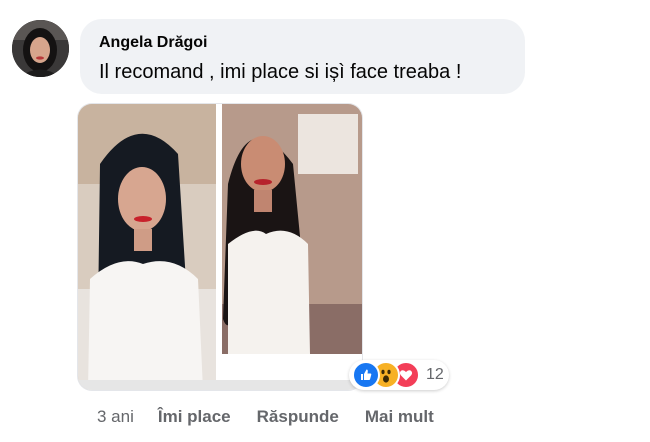 This screenshot has height=442, width=650. What do you see at coordinates (435, 374) in the screenshot?
I see `reaction-count: 12` at bounding box center [435, 374].